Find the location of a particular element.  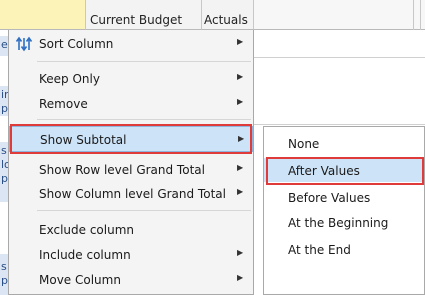

submenu-item-at-the-end: At the End is located at coordinates (344, 249).